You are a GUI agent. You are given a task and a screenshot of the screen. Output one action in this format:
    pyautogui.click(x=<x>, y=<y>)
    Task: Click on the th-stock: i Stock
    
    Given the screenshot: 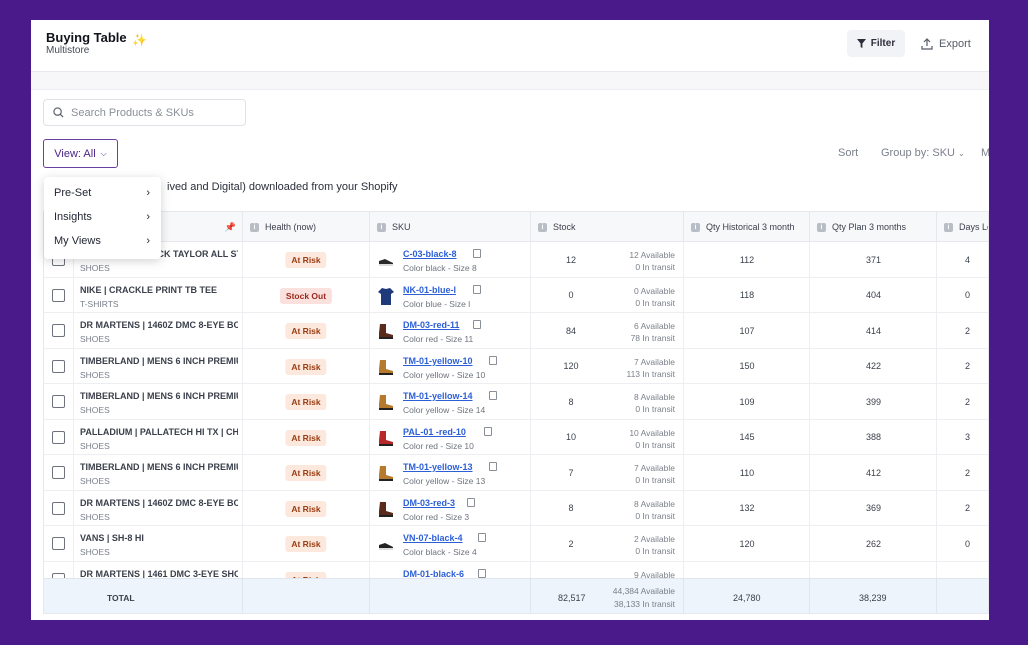 What is the action you would take?
    pyautogui.click(x=606, y=227)
    